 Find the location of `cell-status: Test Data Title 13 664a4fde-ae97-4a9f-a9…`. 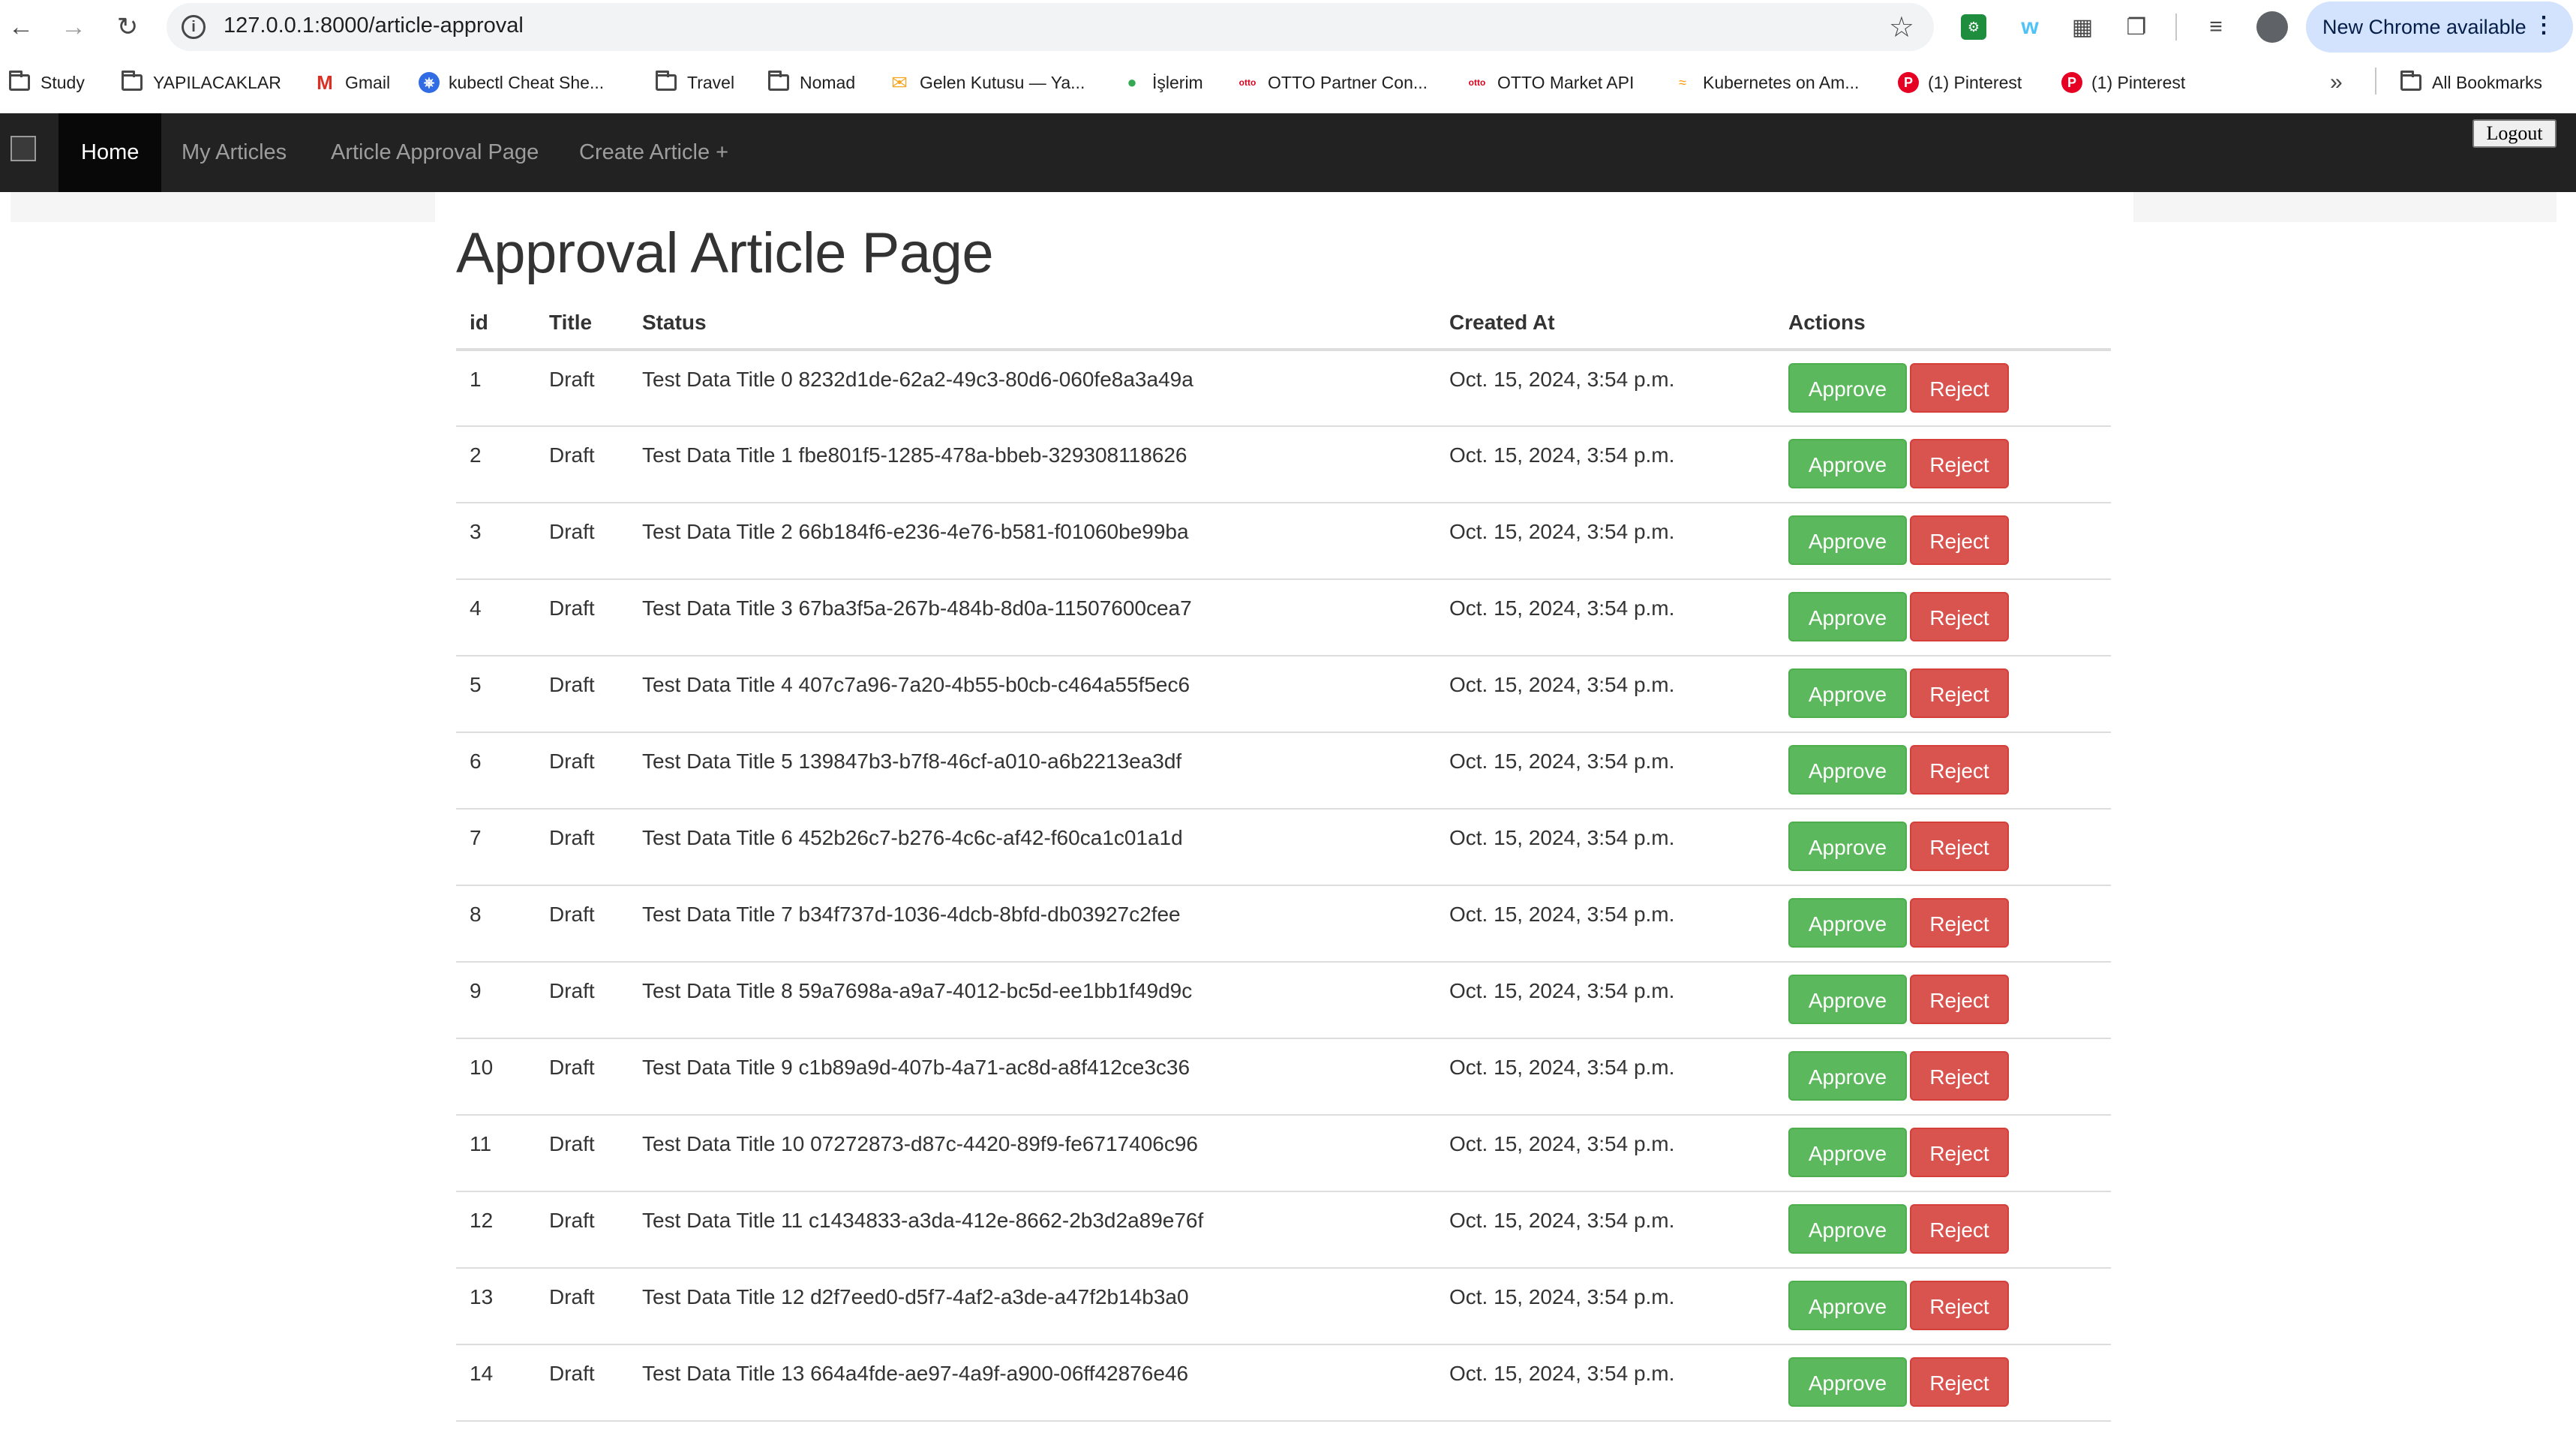

cell-status: Test Data Title 13 664a4fde-ae97-4a9f-a9… is located at coordinates (1032, 1383).